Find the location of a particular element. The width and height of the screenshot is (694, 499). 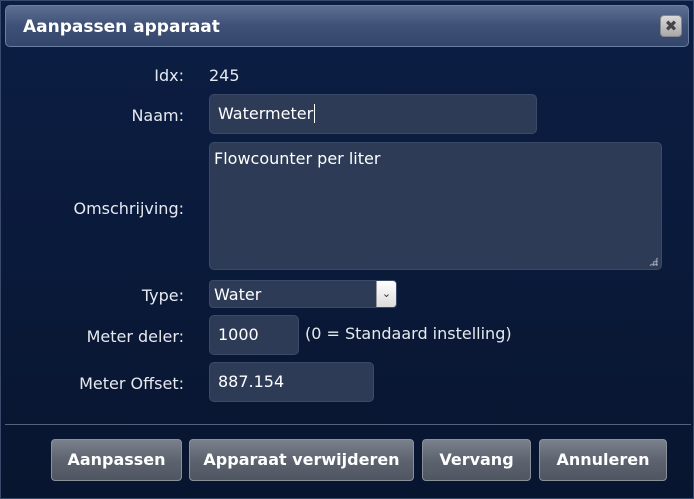

type-select: Water ⌄ is located at coordinates (303, 294).